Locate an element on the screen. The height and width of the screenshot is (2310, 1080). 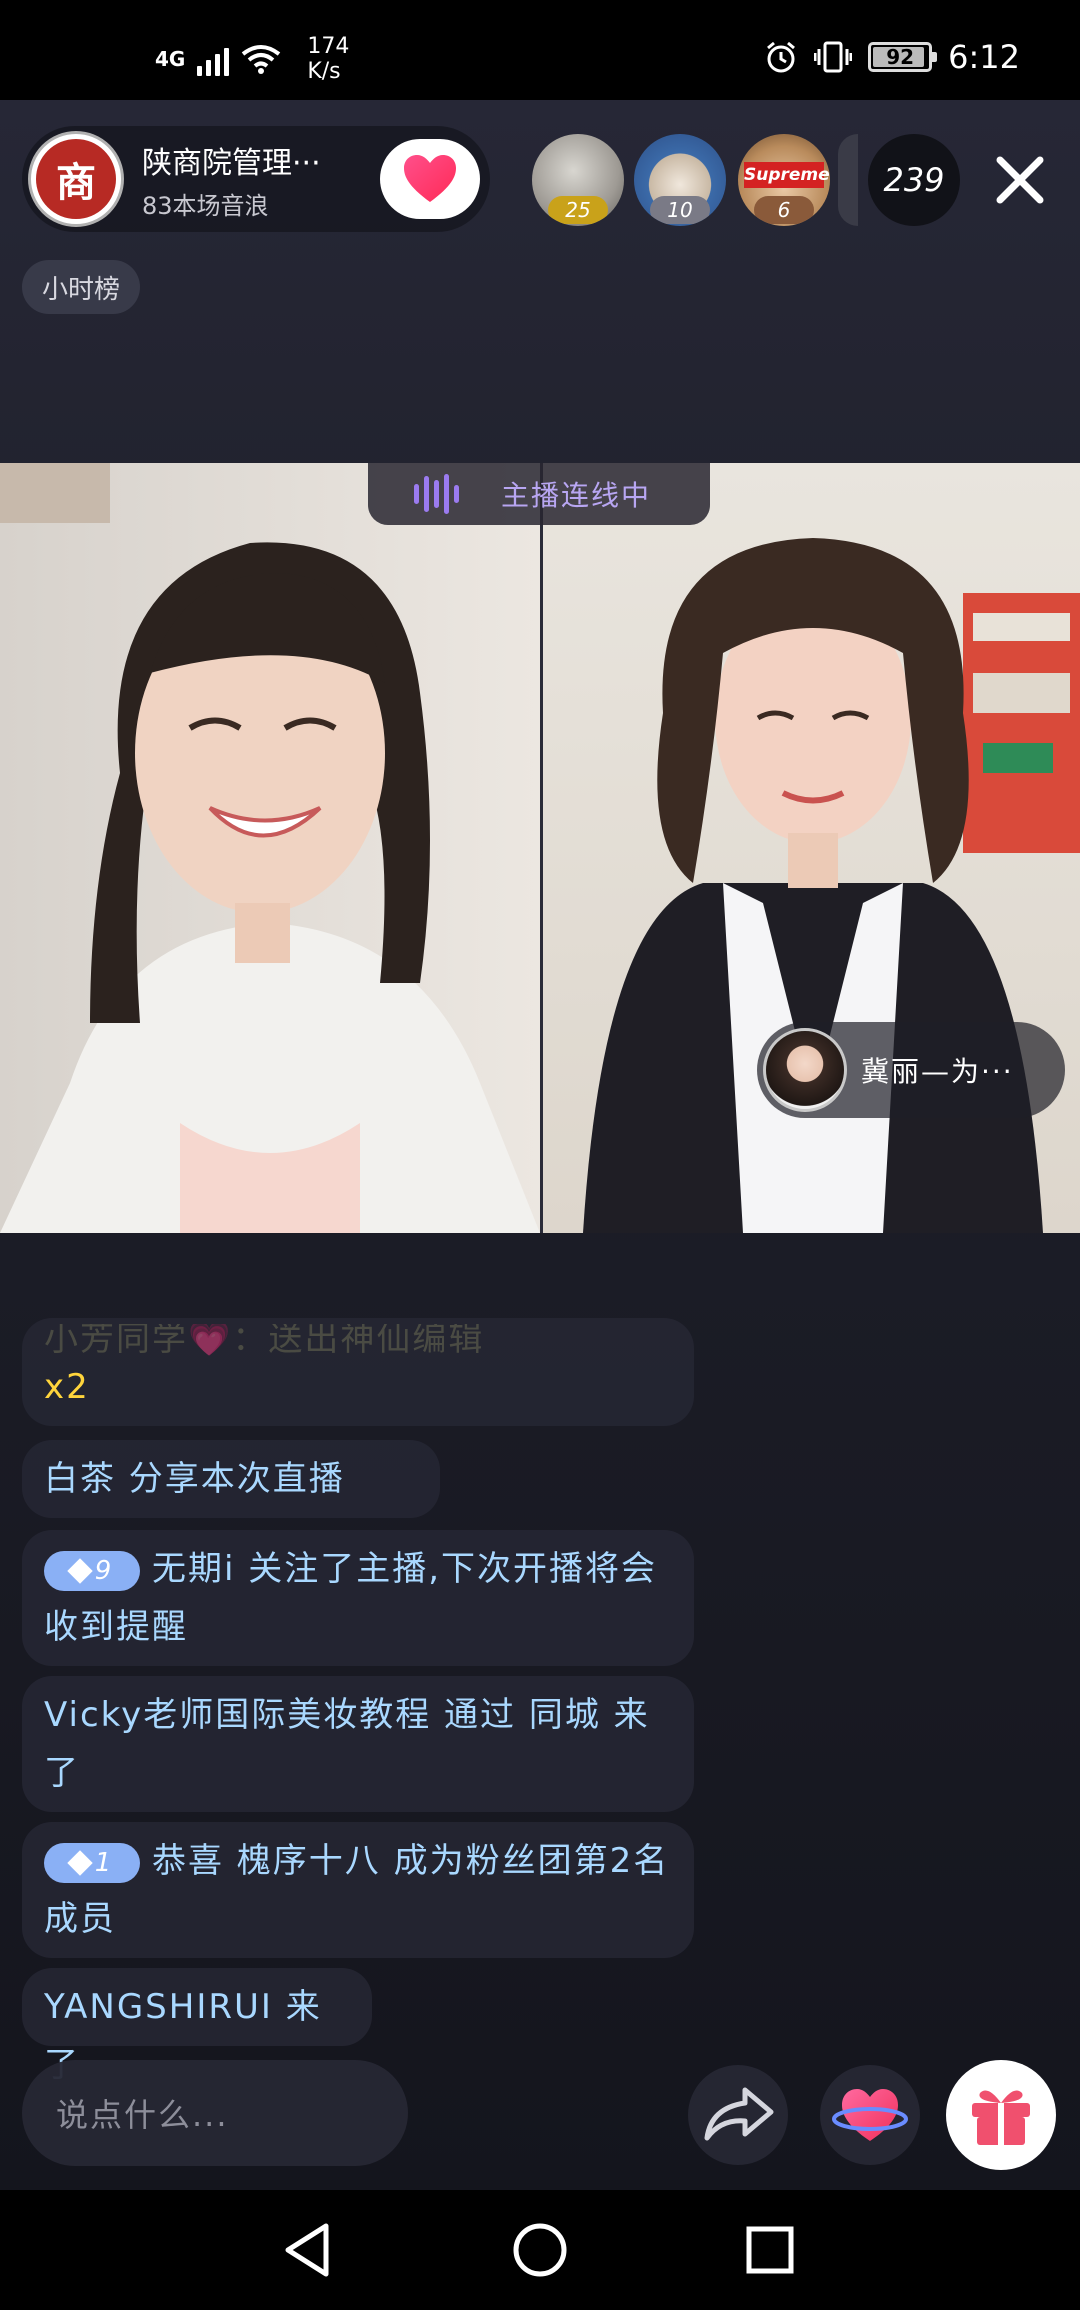
anchor-avatar: 商 is located at coordinates (76, 179).